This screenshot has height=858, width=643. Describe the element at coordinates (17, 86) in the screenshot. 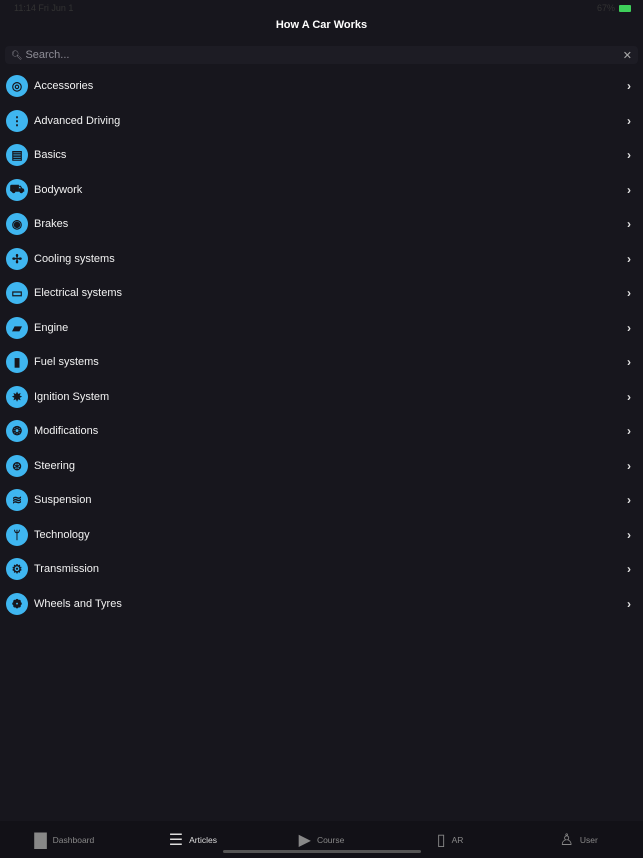

I see `gauge-icon: ◎` at that location.